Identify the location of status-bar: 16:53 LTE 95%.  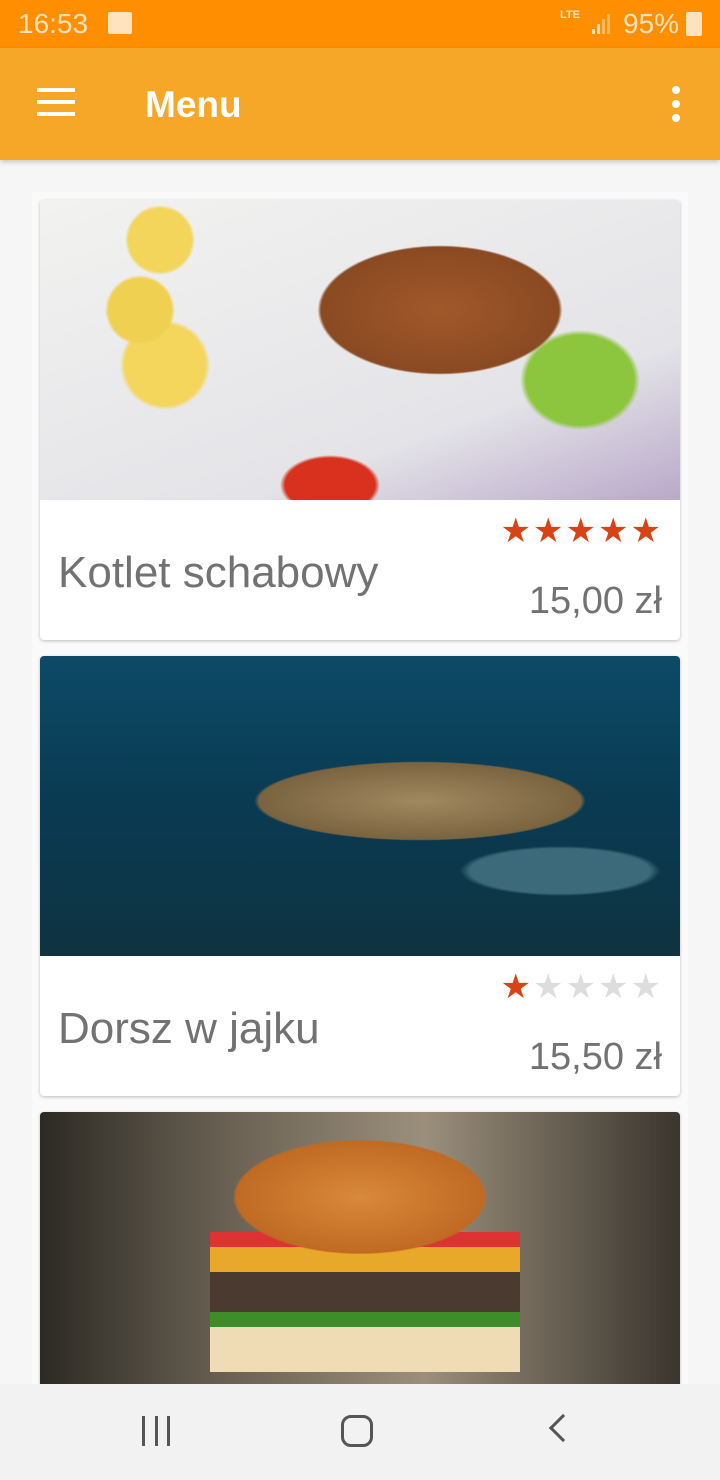
(360, 24).